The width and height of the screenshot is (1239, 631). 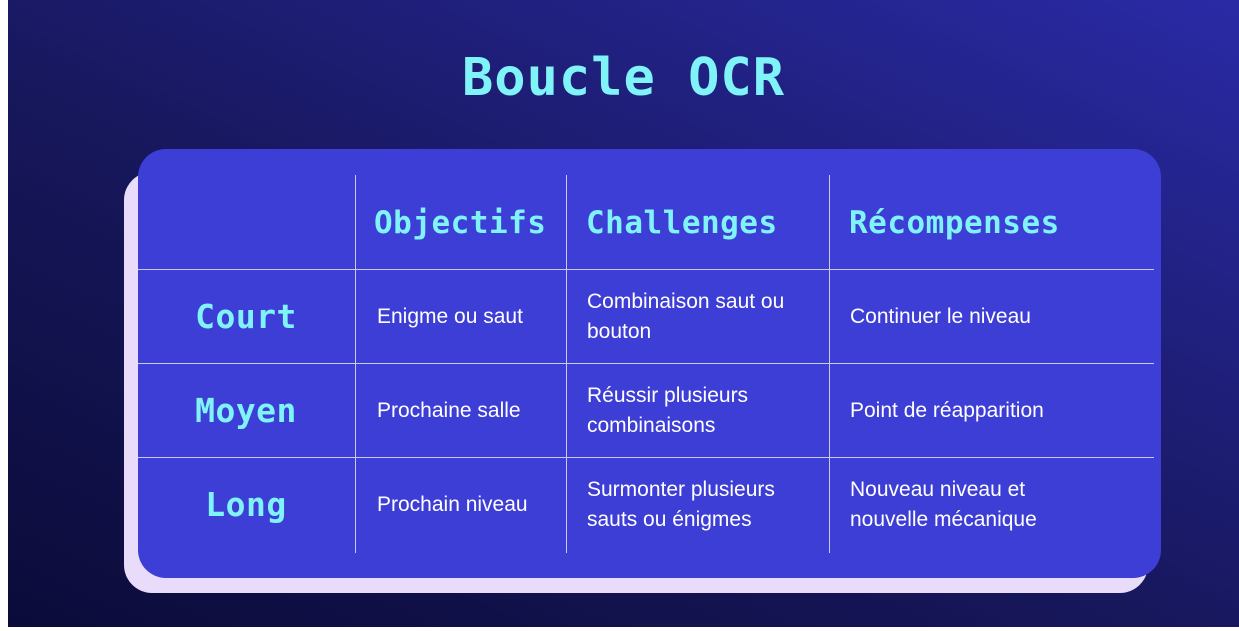 I want to click on table-cell: Réussir plusieurs combinaisons, so click(x=668, y=410).